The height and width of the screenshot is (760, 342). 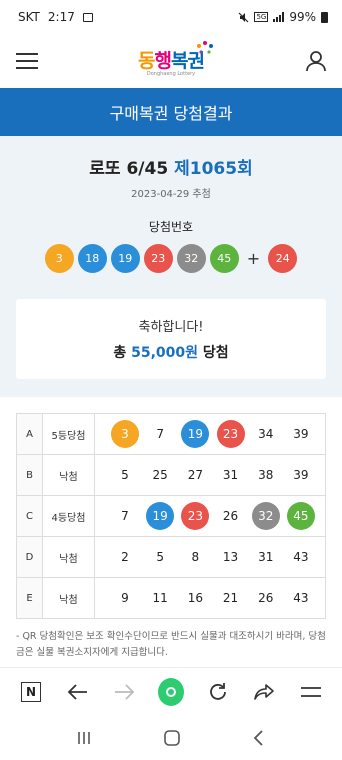 What do you see at coordinates (253, 258) in the screenshot?
I see `plus-sign: +` at bounding box center [253, 258].